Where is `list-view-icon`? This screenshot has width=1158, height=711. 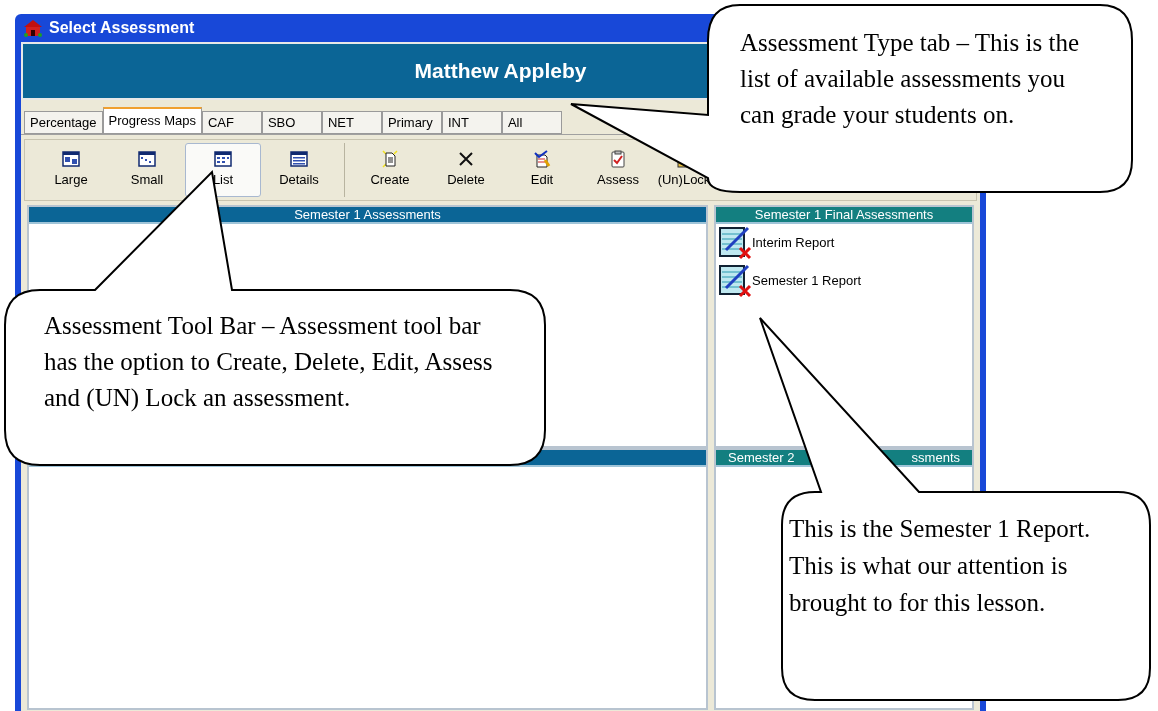
list-view-icon is located at coordinates (223, 159).